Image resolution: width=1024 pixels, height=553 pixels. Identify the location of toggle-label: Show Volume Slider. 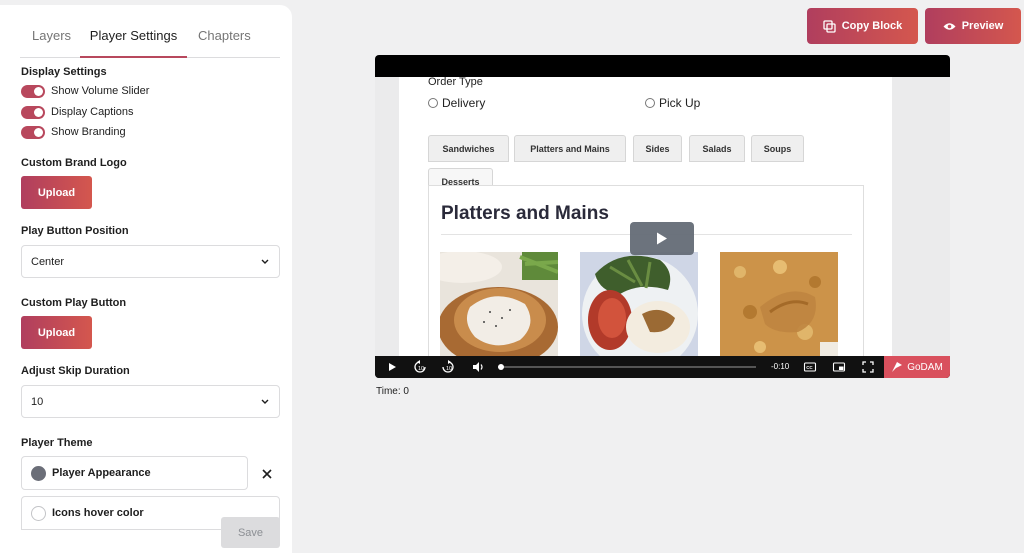
(100, 91).